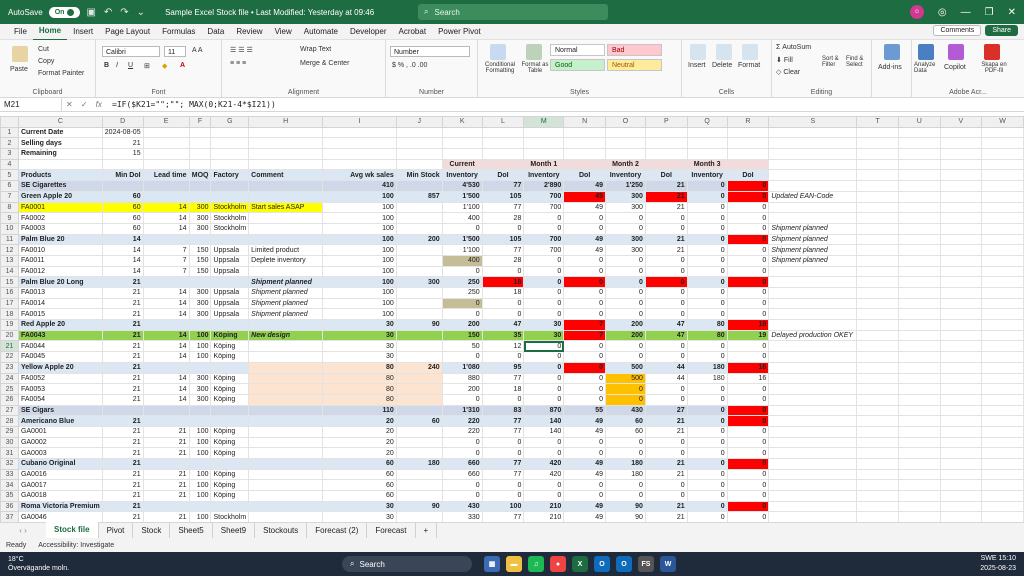 The width and height of the screenshot is (1024, 576). What do you see at coordinates (60, 175) in the screenshot?
I see `cell: Products` at bounding box center [60, 175].